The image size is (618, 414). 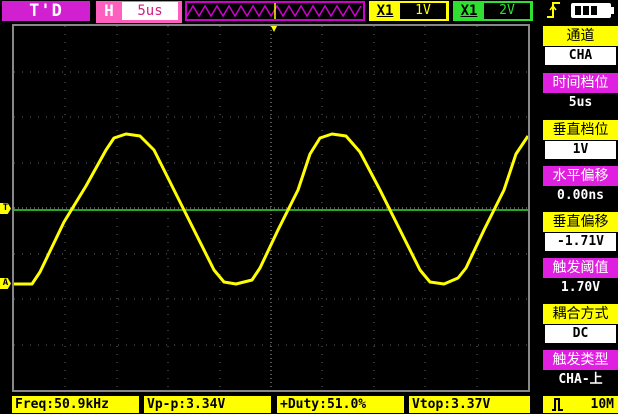 I want to click on peak-to-peak-readout: Vp-p:3.34V, so click(x=207, y=404).